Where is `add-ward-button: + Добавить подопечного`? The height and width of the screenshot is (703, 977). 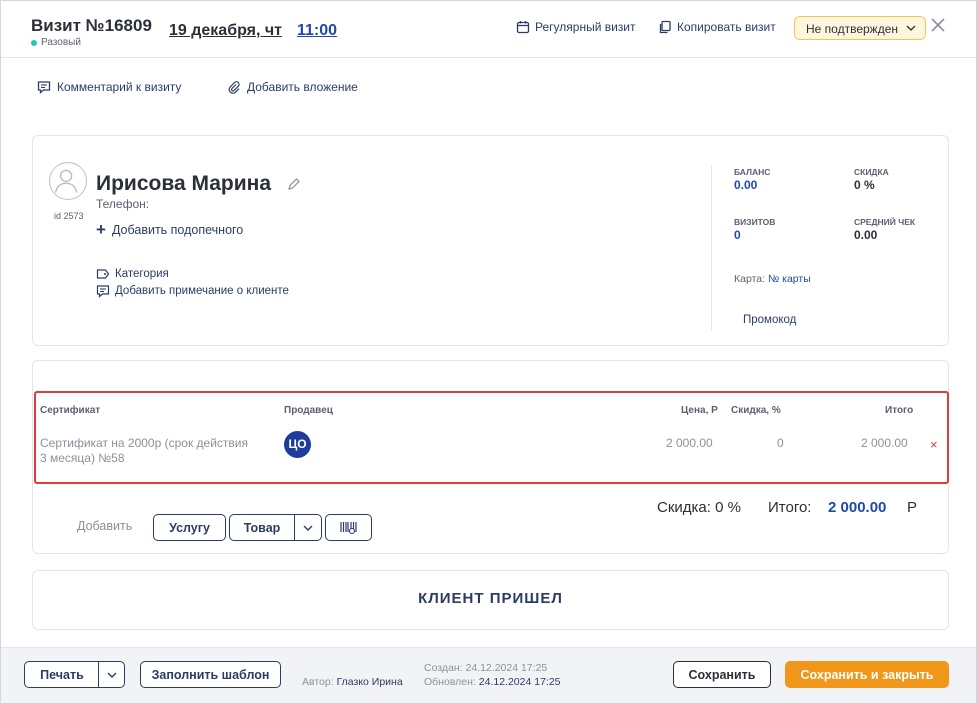 add-ward-button: + Добавить подопечного is located at coordinates (170, 229).